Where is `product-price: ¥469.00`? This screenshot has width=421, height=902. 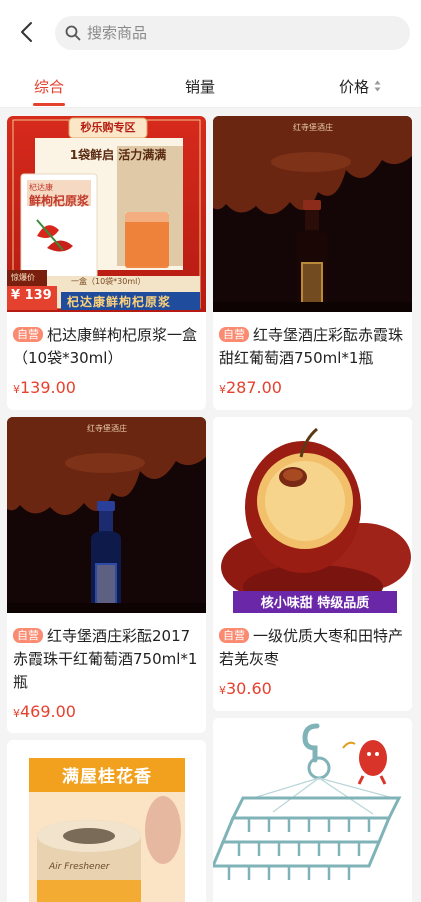 product-price: ¥469.00 is located at coordinates (44, 711).